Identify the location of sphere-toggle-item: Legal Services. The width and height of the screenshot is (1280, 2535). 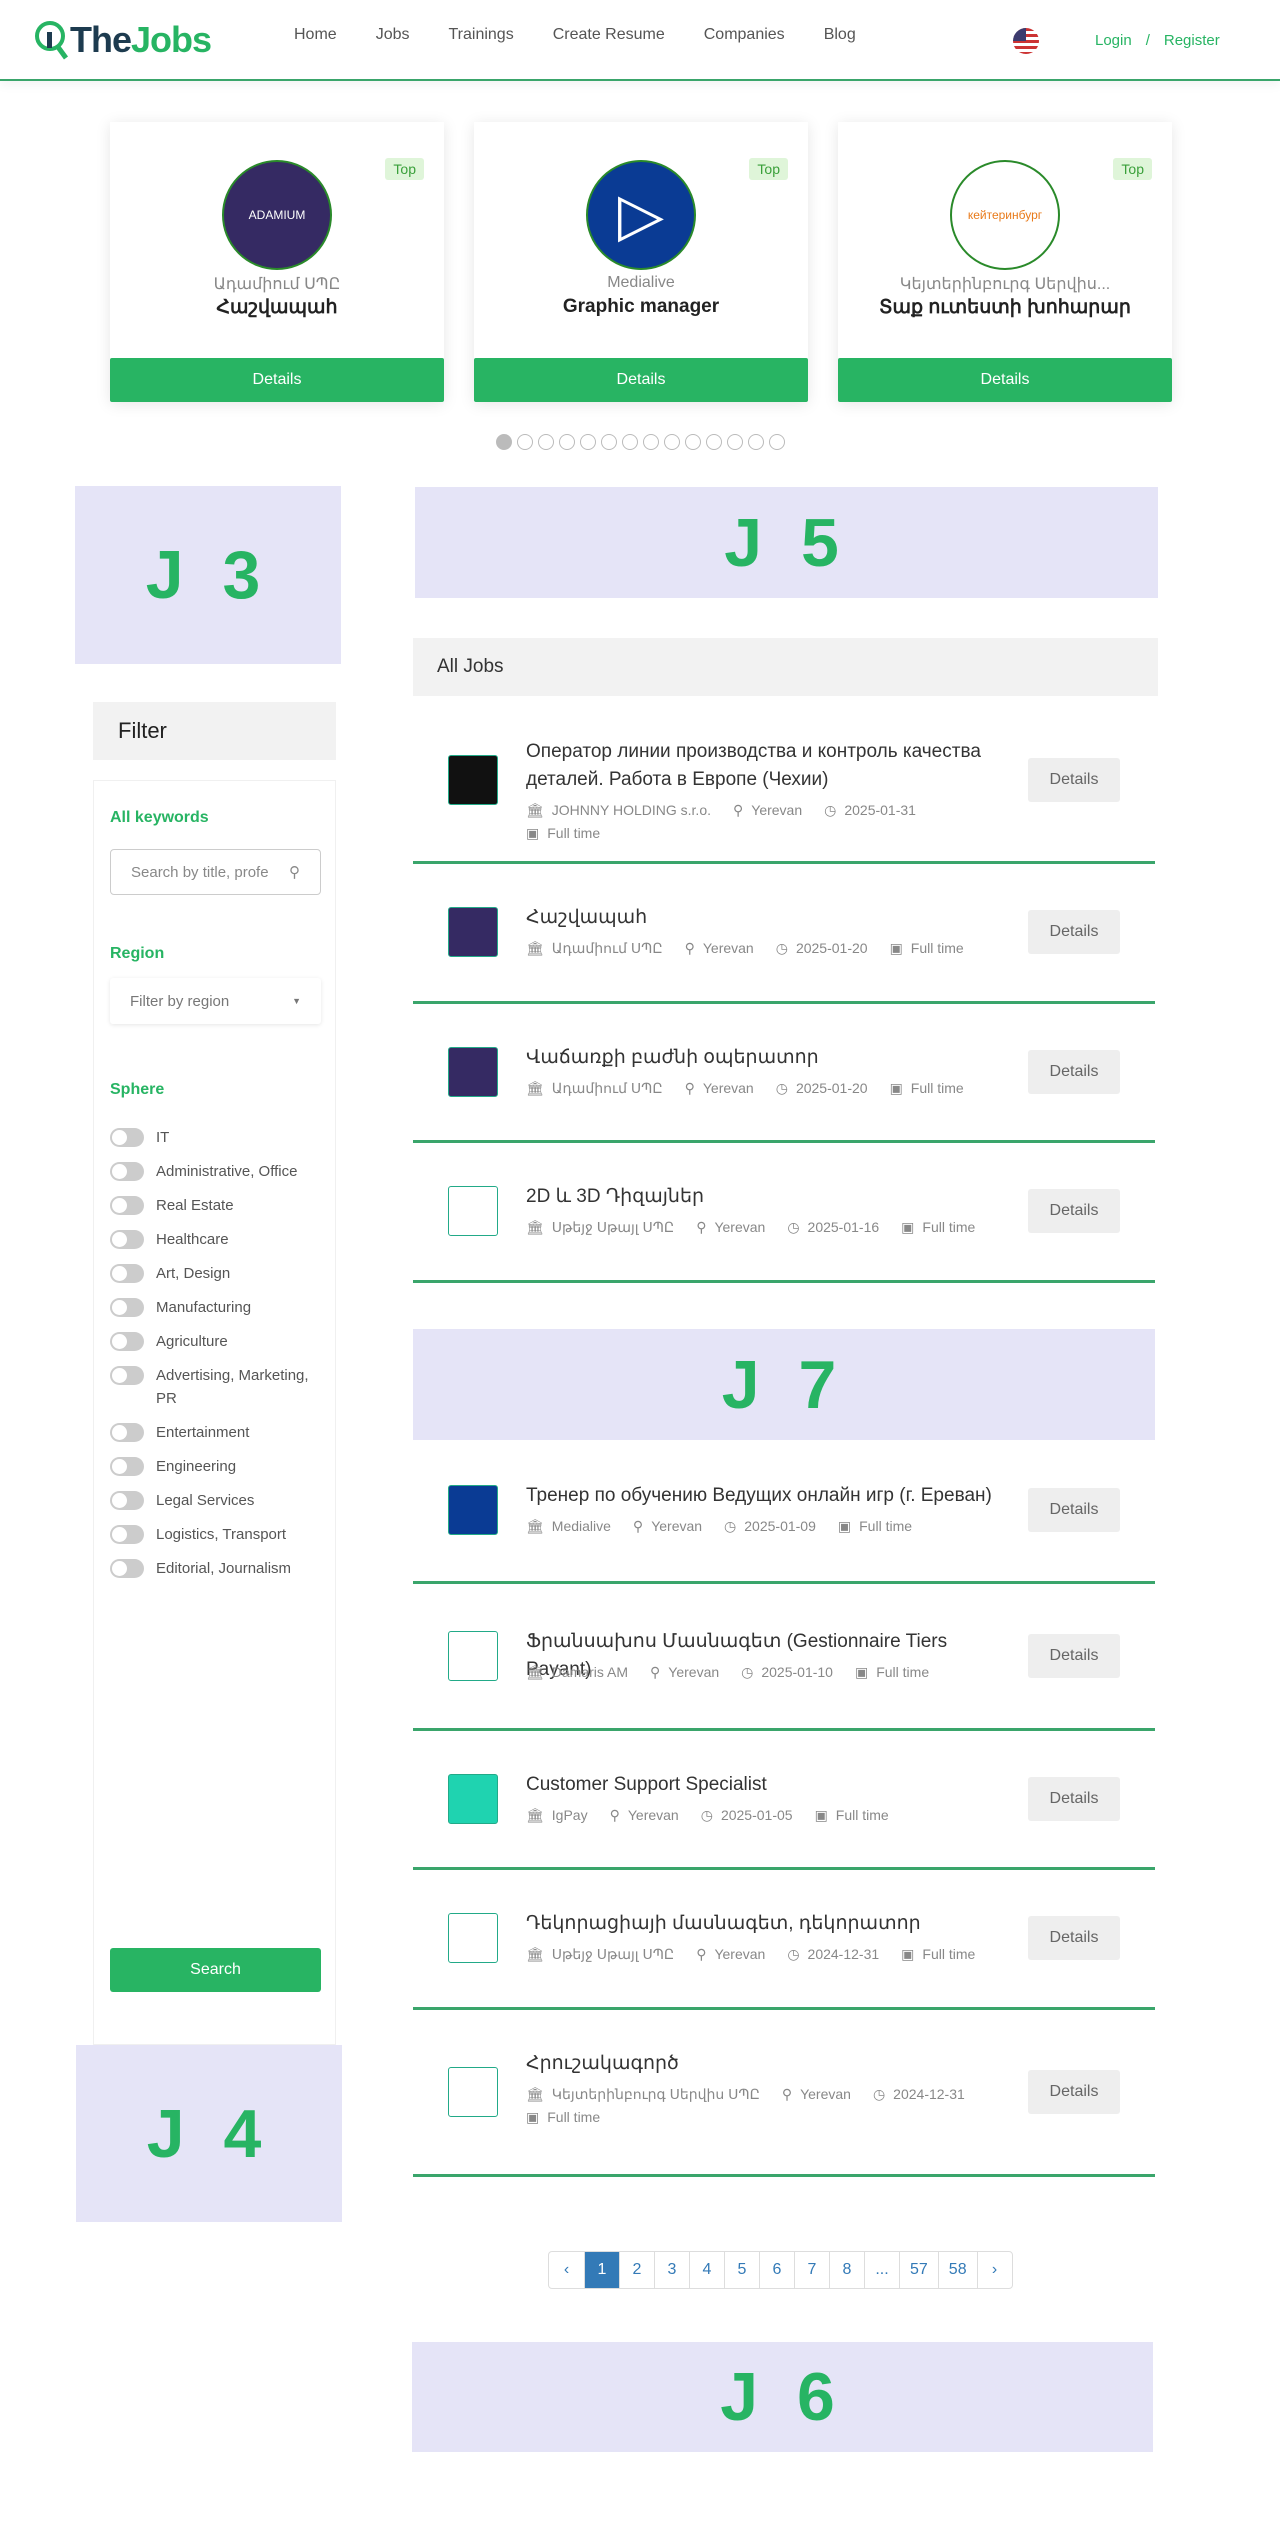
(217, 1500).